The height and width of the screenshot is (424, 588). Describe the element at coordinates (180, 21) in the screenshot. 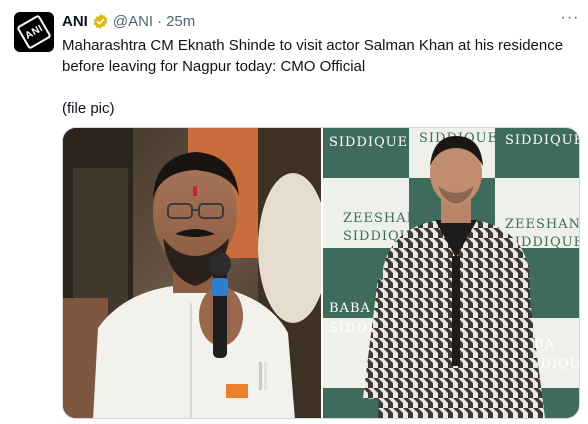

I see `timestamp: 25m` at that location.